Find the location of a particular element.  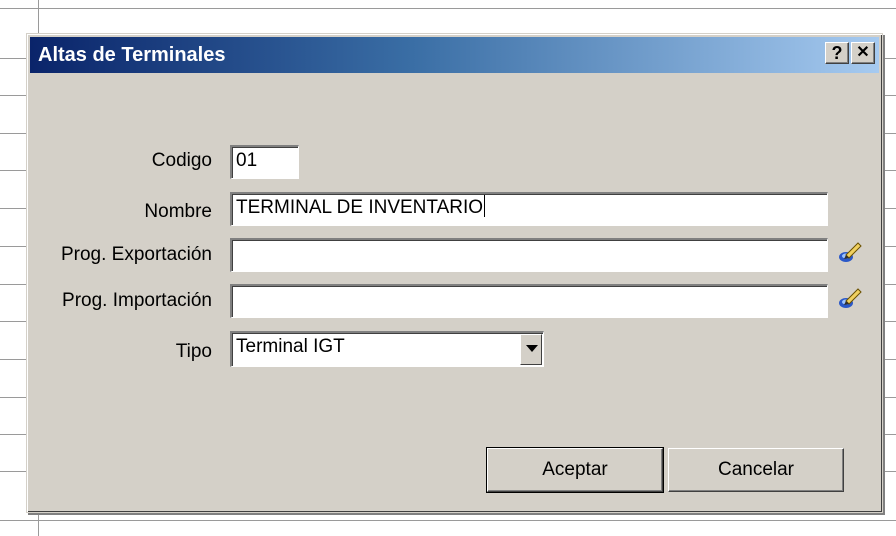

close-button: ✕ is located at coordinates (863, 53).